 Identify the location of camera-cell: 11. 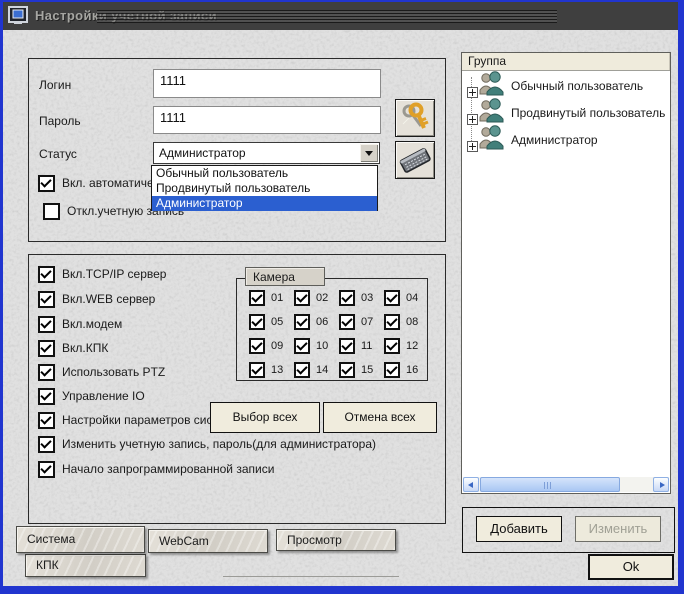
(355, 346).